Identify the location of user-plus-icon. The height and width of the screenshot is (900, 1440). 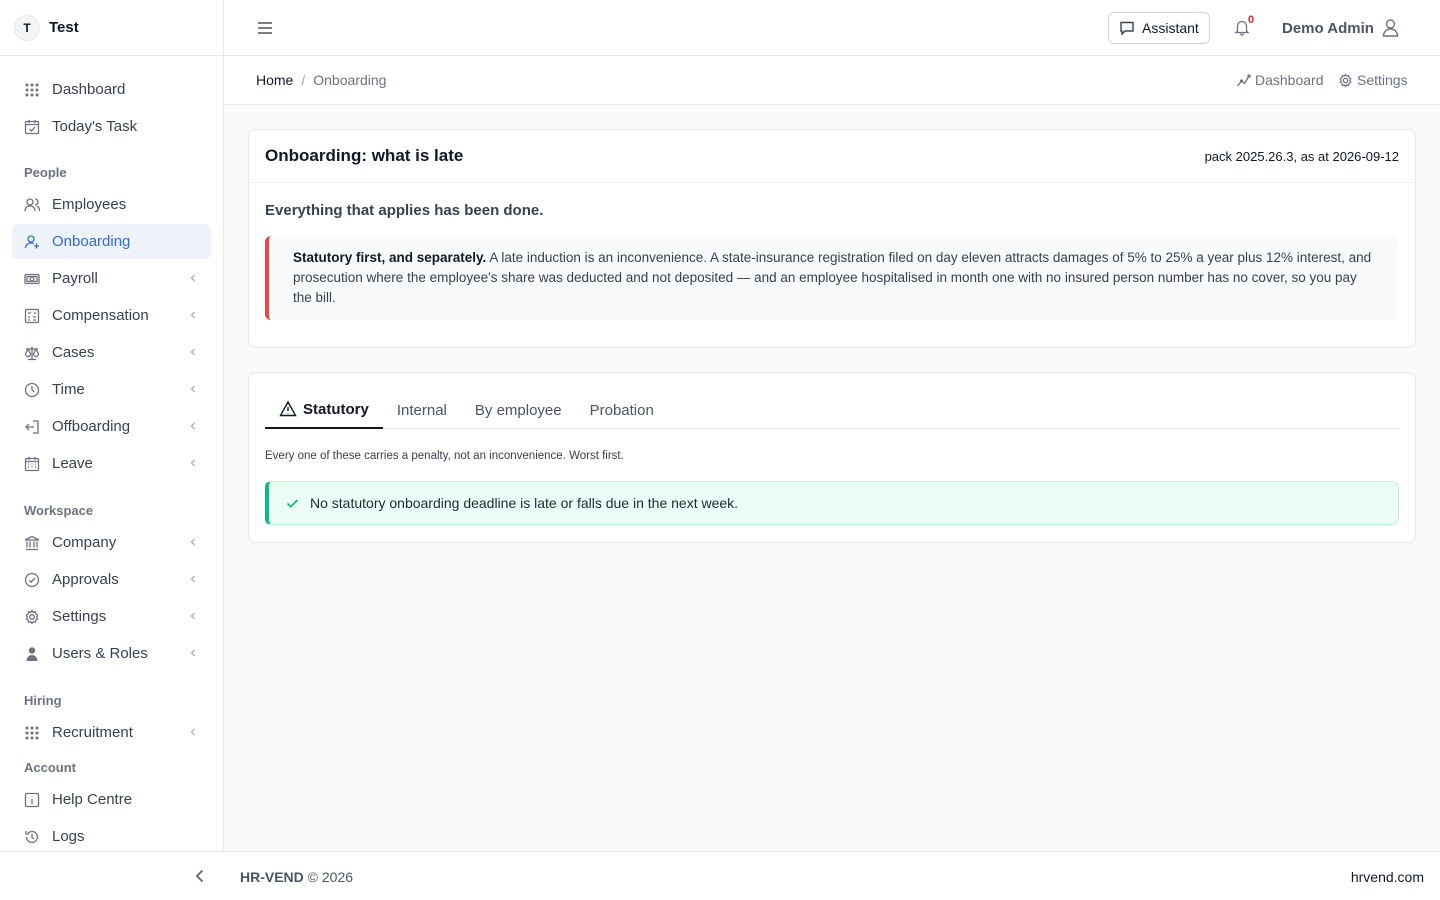
(32, 242).